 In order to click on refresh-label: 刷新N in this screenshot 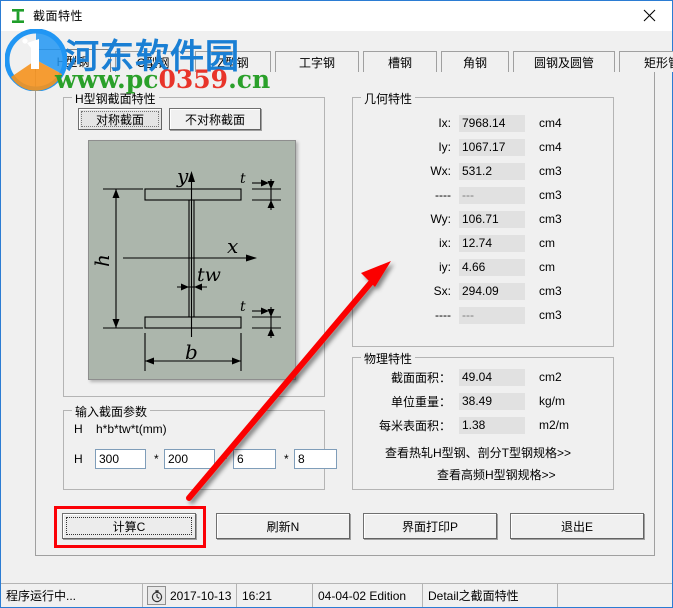, I will do `click(283, 526)`.